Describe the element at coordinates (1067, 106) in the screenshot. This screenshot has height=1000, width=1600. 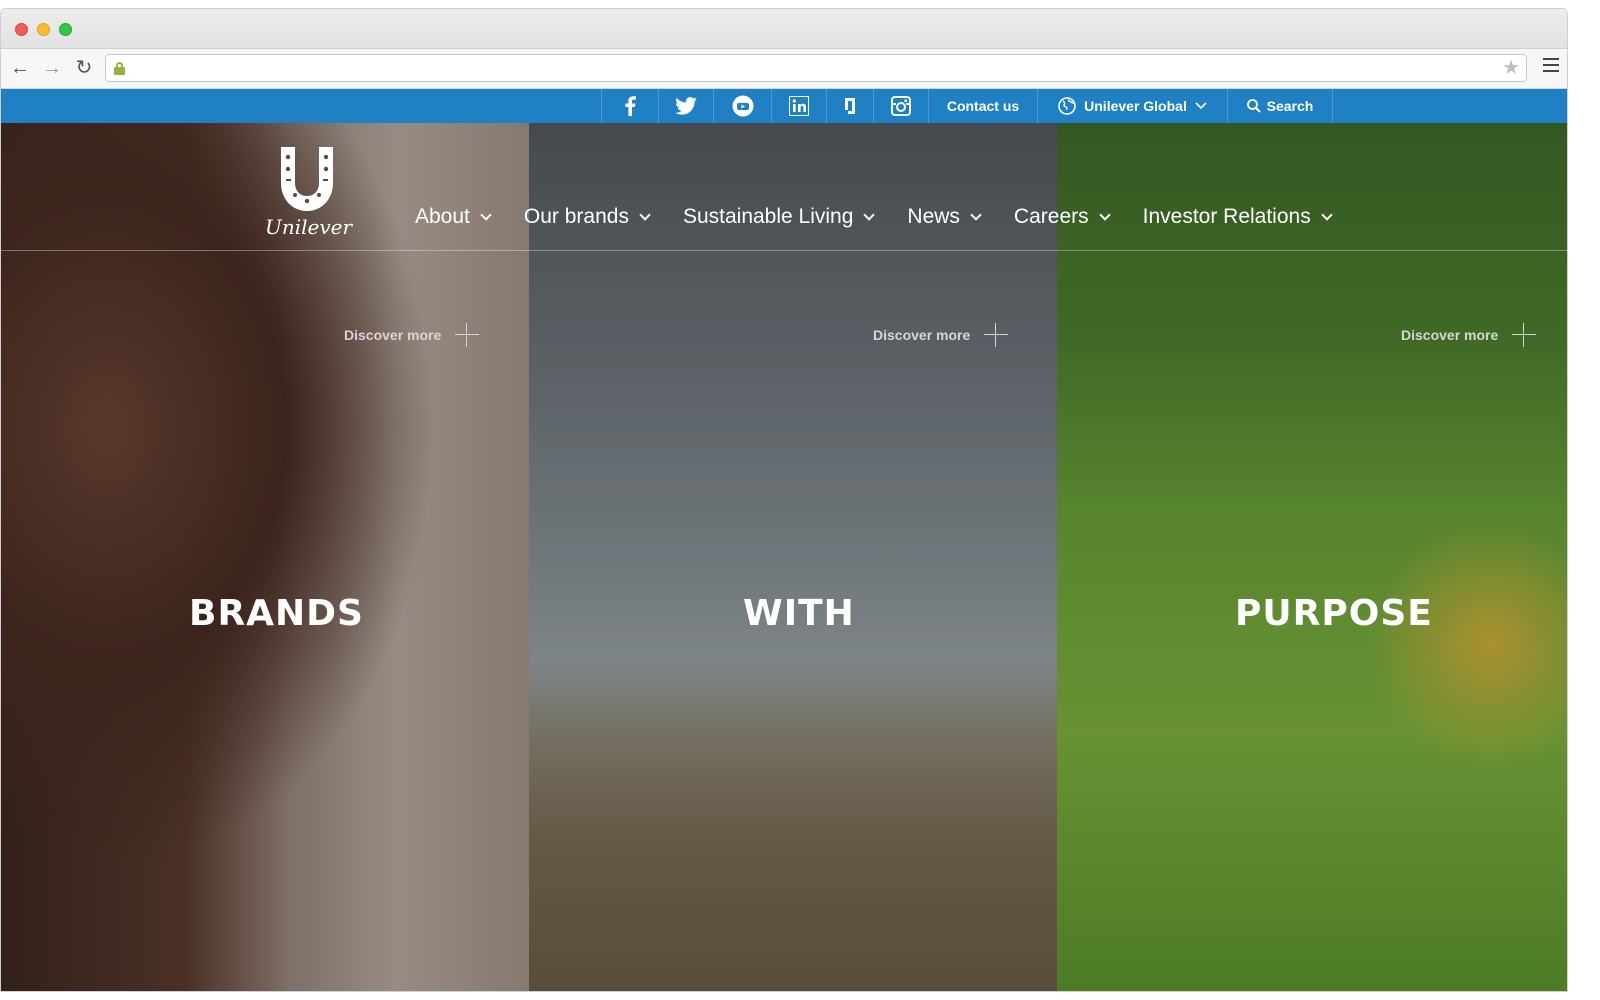
I see `globe-icon` at that location.